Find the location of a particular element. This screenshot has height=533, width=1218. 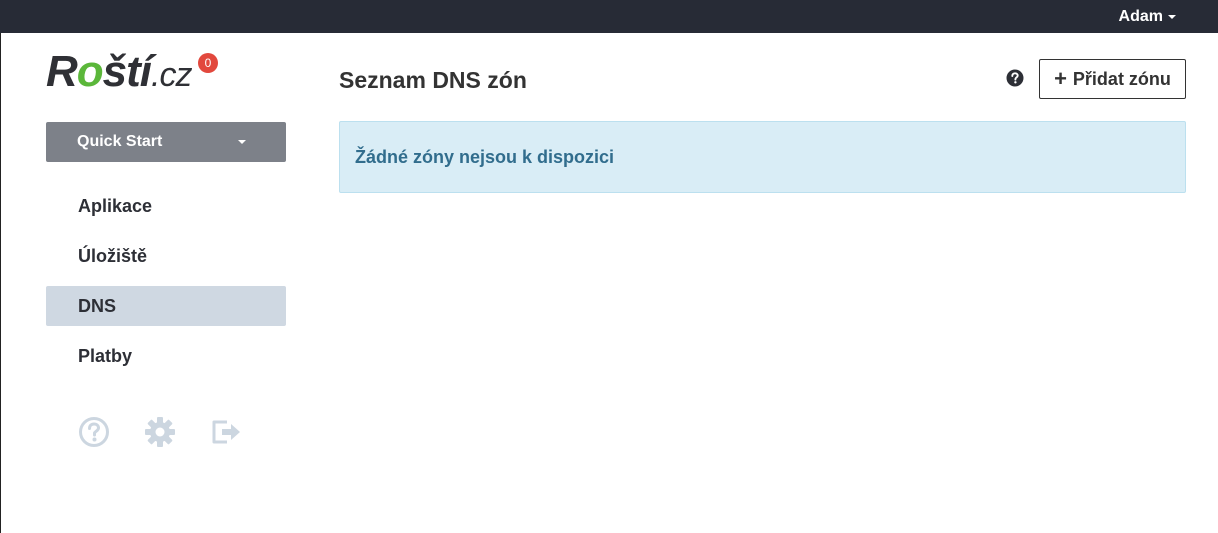

sidebar-item-dns: DNS is located at coordinates (166, 306).